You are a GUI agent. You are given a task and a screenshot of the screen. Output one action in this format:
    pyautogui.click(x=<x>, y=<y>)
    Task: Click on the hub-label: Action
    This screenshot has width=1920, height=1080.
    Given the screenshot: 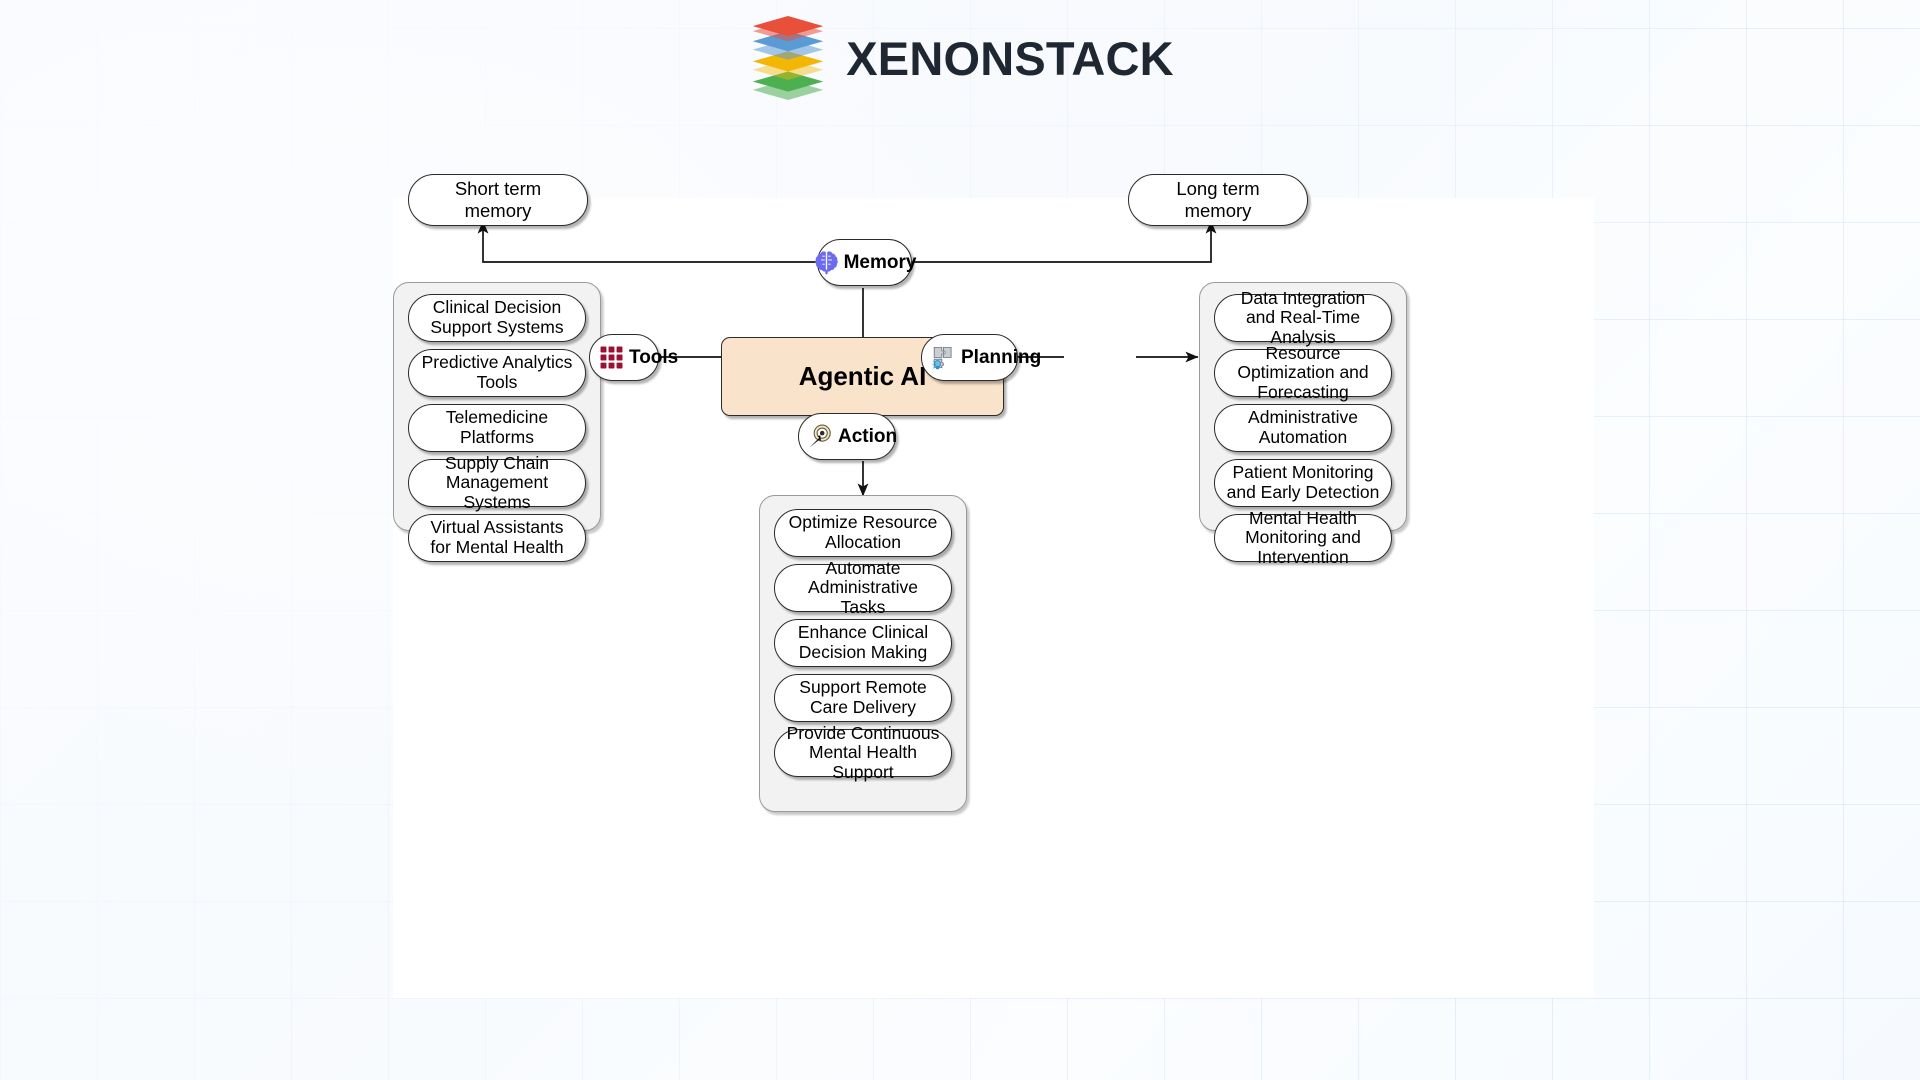 What is the action you would take?
    pyautogui.click(x=868, y=436)
    